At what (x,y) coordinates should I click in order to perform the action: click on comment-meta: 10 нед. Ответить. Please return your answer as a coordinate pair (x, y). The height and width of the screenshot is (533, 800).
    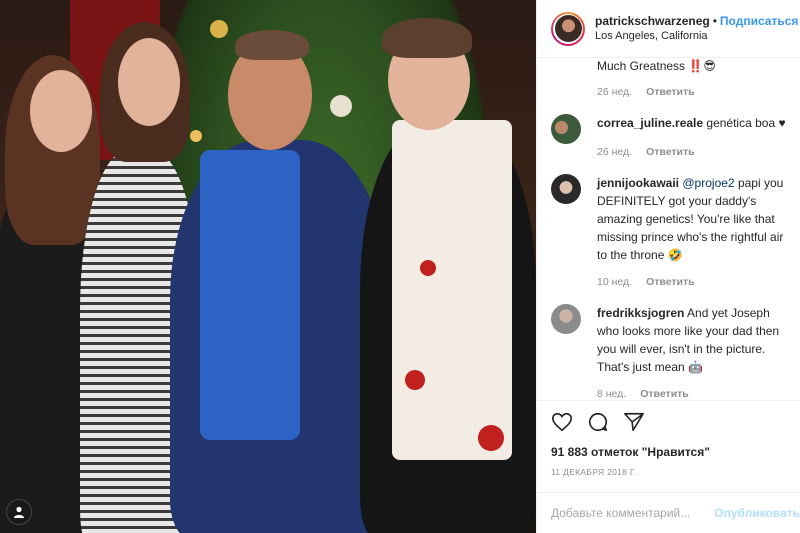
    Looking at the image, I should click on (691, 282).